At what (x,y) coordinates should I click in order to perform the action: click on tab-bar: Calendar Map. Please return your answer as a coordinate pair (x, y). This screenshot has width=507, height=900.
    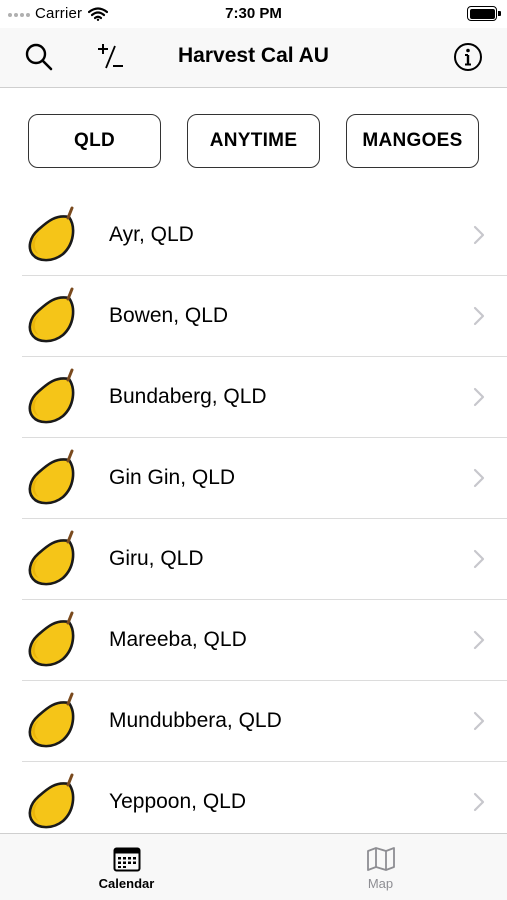
    Looking at the image, I should click on (253, 866).